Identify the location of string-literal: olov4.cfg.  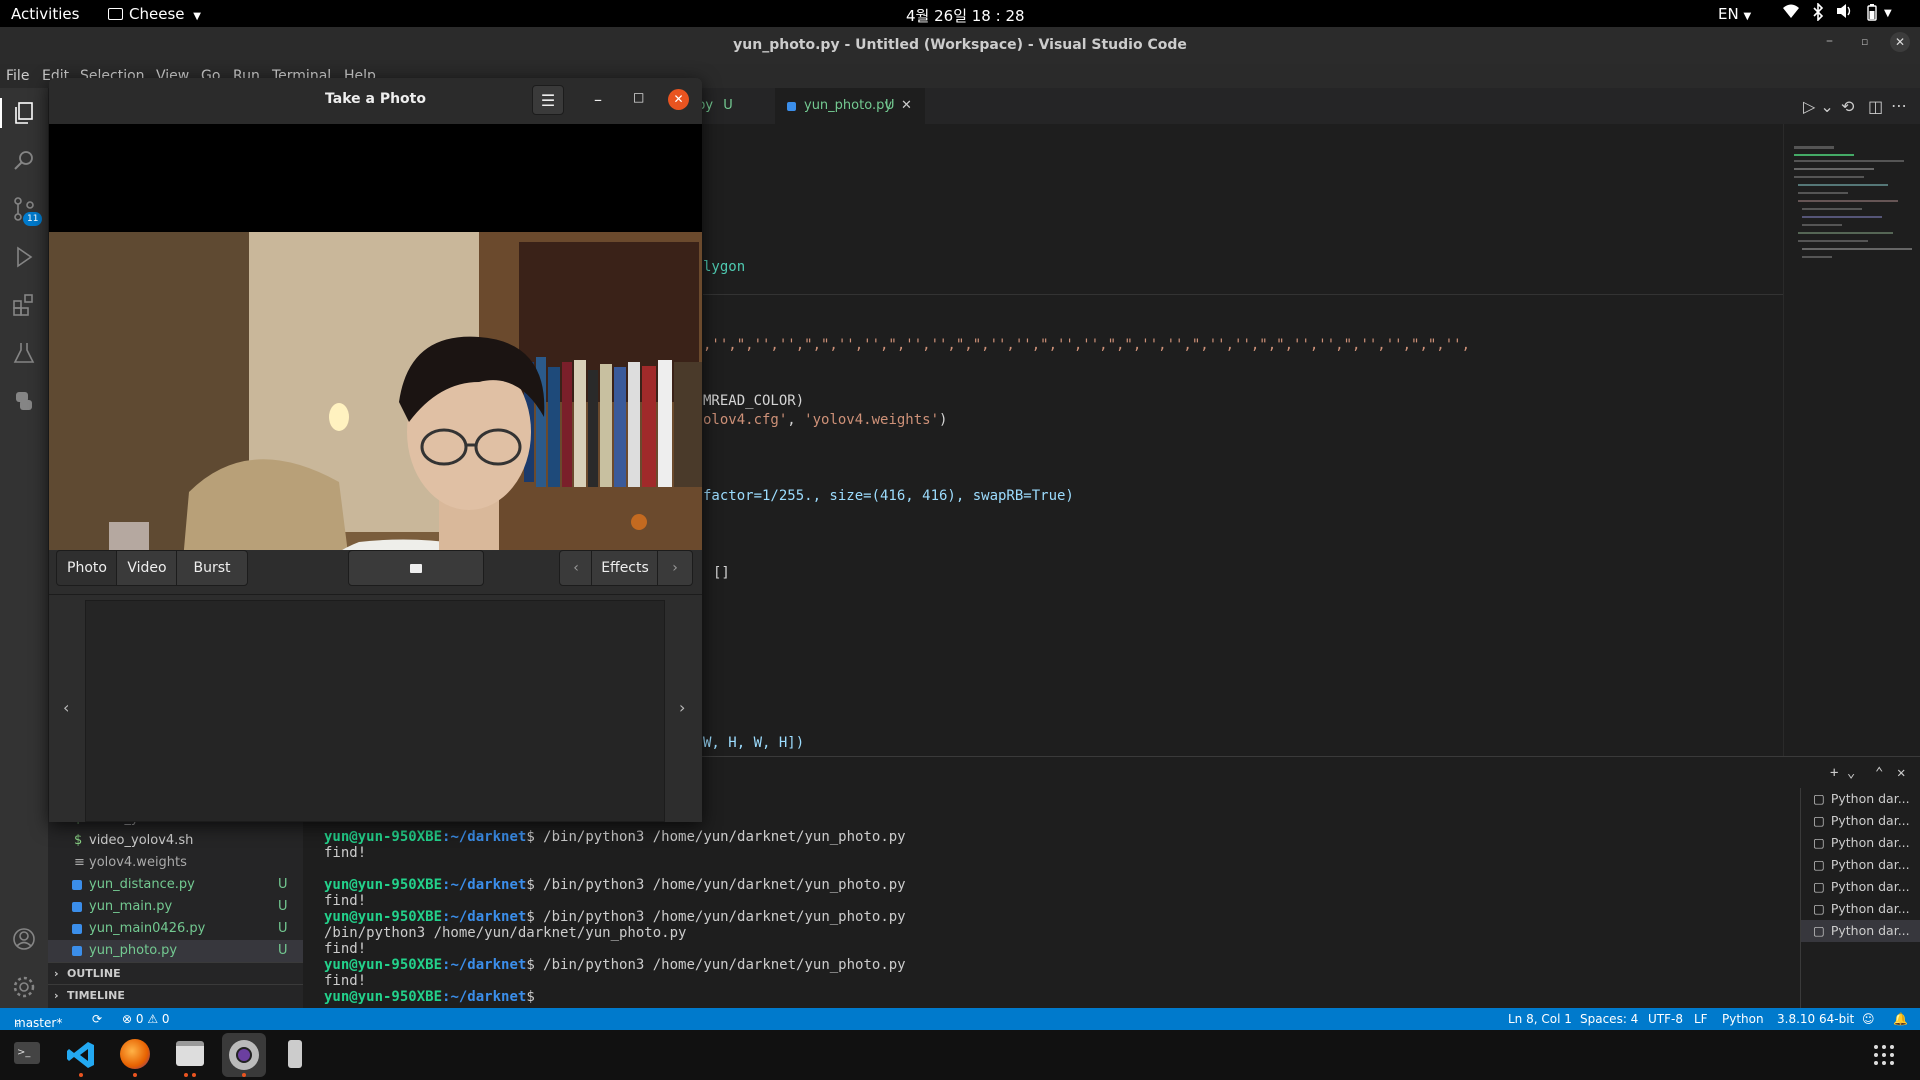
(741, 420).